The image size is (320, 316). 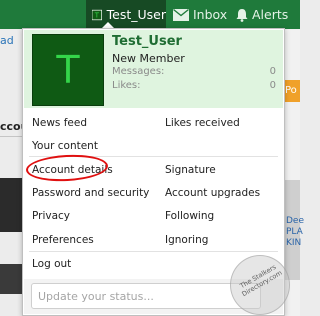 I want to click on background-link-fragment: KIN, so click(x=293, y=243).